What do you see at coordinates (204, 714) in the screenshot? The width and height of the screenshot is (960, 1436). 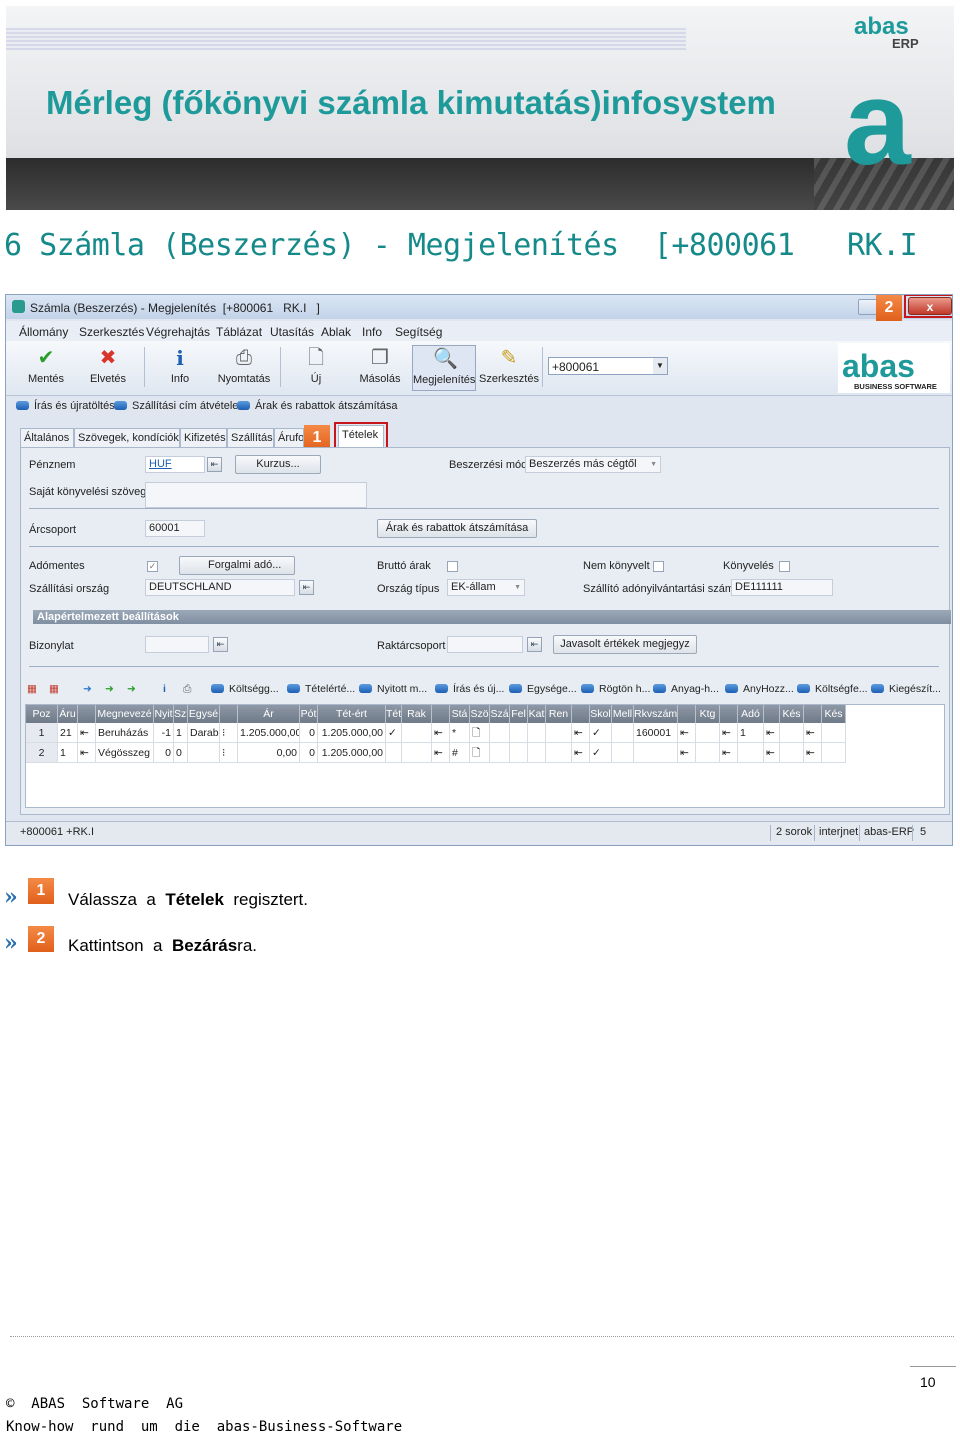 I see `grid-header-cell: Egysé` at bounding box center [204, 714].